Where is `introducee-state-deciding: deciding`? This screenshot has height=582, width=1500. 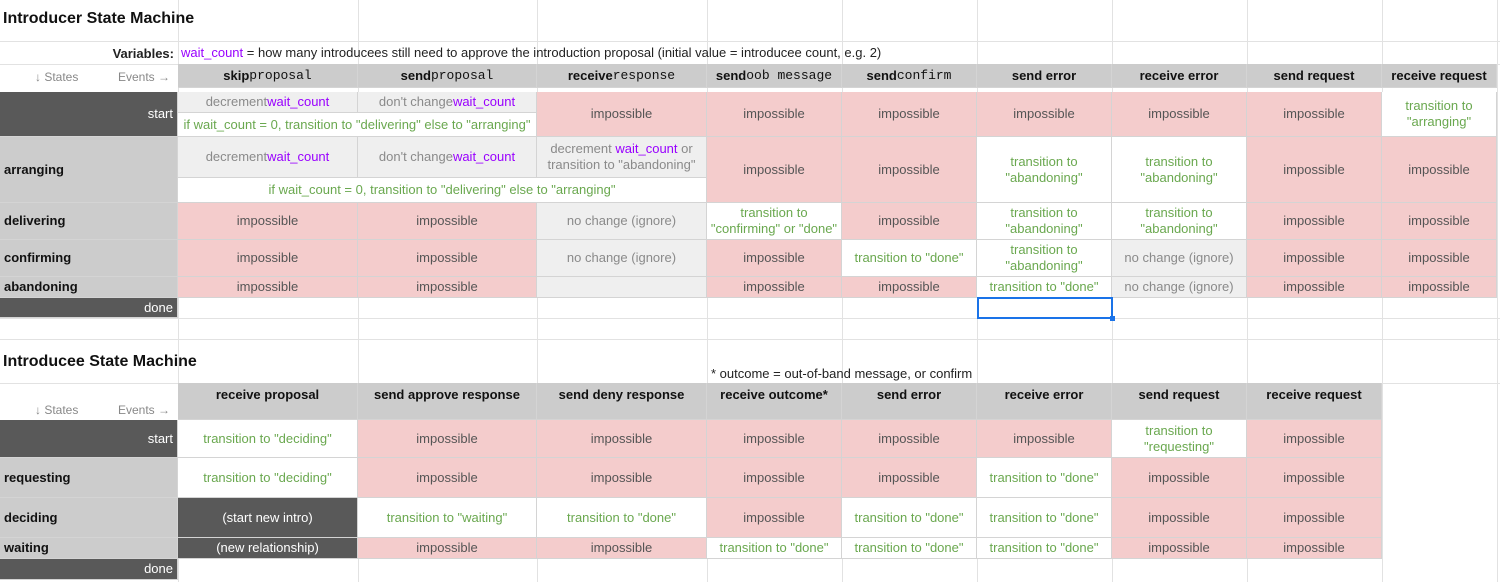
introducee-state-deciding: deciding is located at coordinates (89, 518).